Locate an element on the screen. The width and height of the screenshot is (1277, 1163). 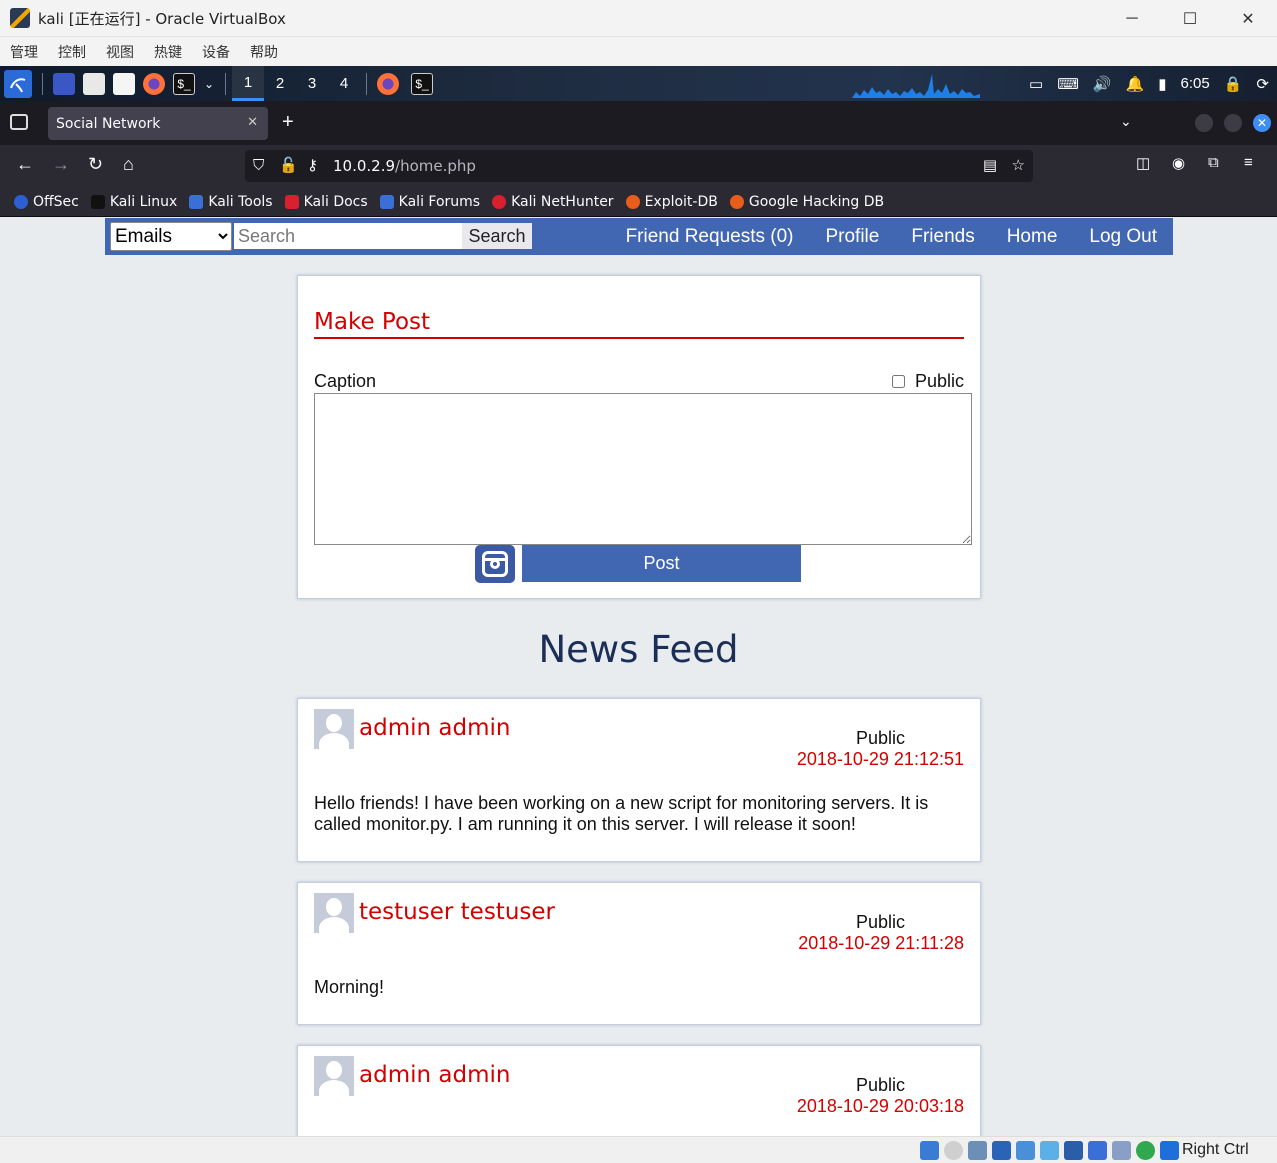
text-editor-icon is located at coordinates (124, 83).